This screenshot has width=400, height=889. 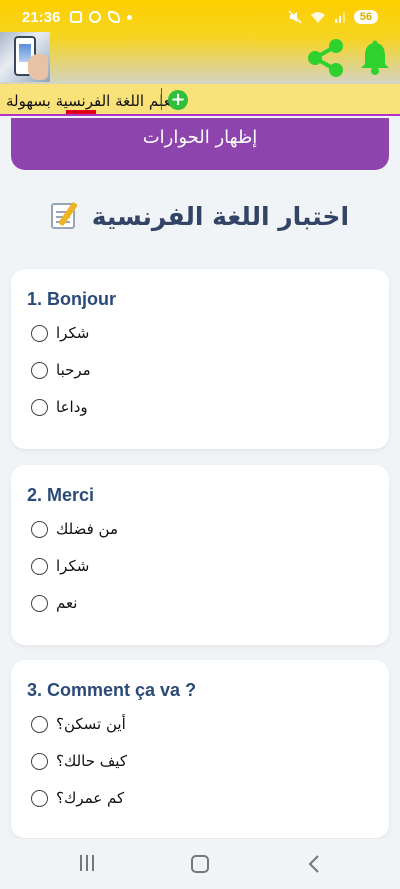 I want to click on notification-app-icon, so click(x=76, y=17).